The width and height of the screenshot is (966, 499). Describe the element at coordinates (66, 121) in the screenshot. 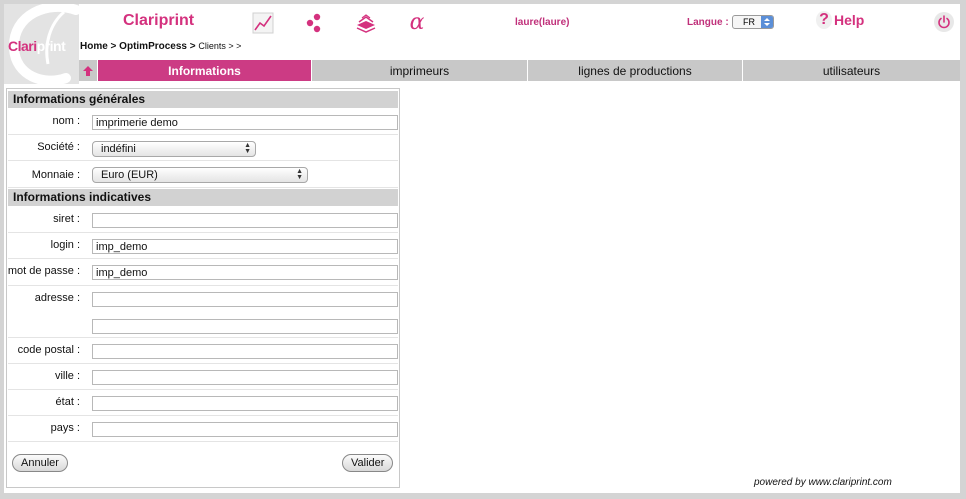

I see `nom-label: nom :` at that location.